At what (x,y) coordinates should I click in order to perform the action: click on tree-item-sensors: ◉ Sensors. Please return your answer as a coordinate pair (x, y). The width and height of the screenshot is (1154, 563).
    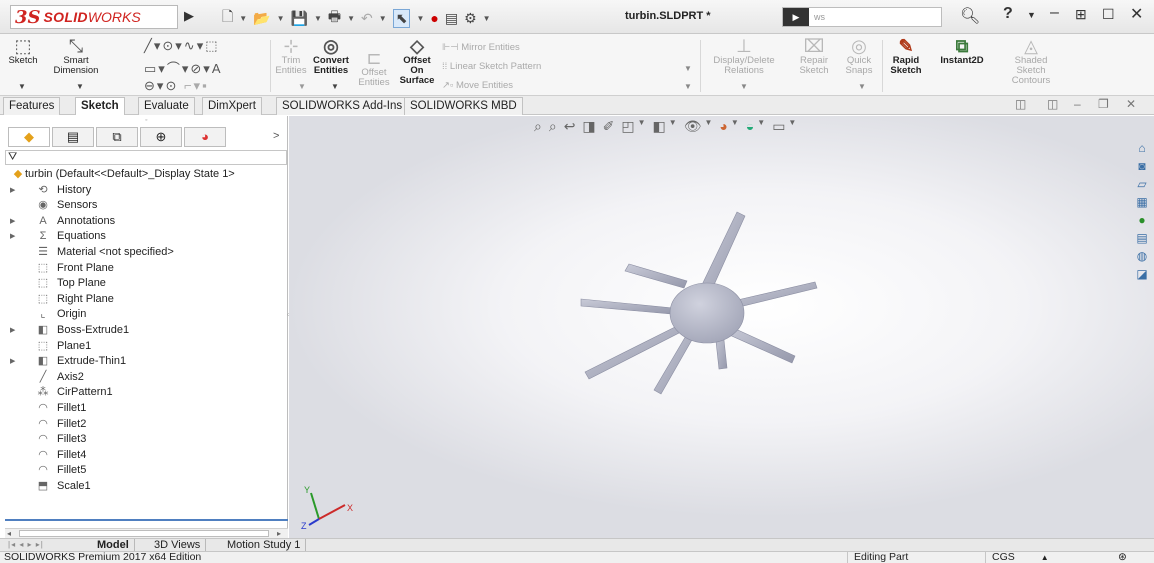
    Looking at the image, I should click on (146, 206).